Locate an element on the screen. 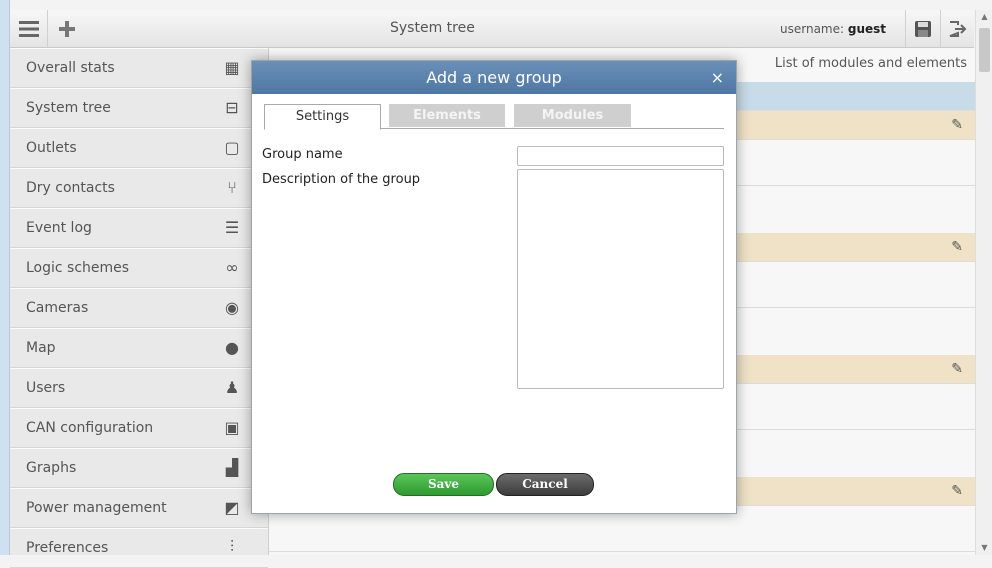  floppy-disk-icon is located at coordinates (922, 28).